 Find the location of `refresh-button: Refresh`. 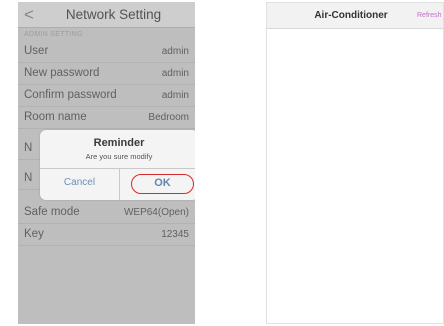

refresh-button: Refresh is located at coordinates (429, 15).